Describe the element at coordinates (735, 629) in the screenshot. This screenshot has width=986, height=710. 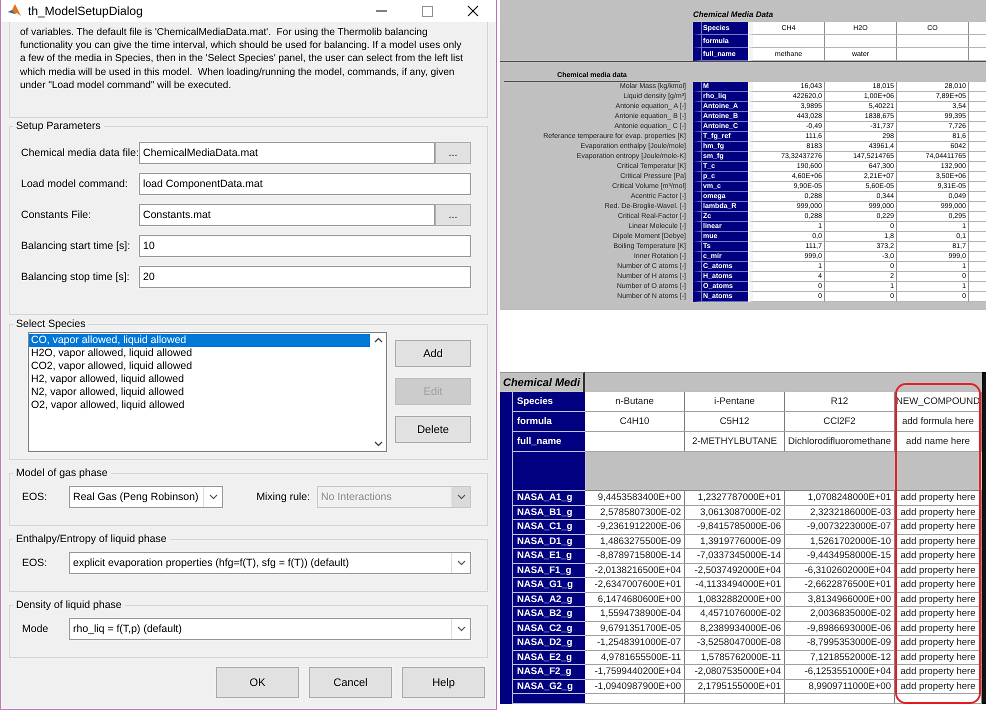
I see `table-cell: 8,2389934000E-06` at that location.